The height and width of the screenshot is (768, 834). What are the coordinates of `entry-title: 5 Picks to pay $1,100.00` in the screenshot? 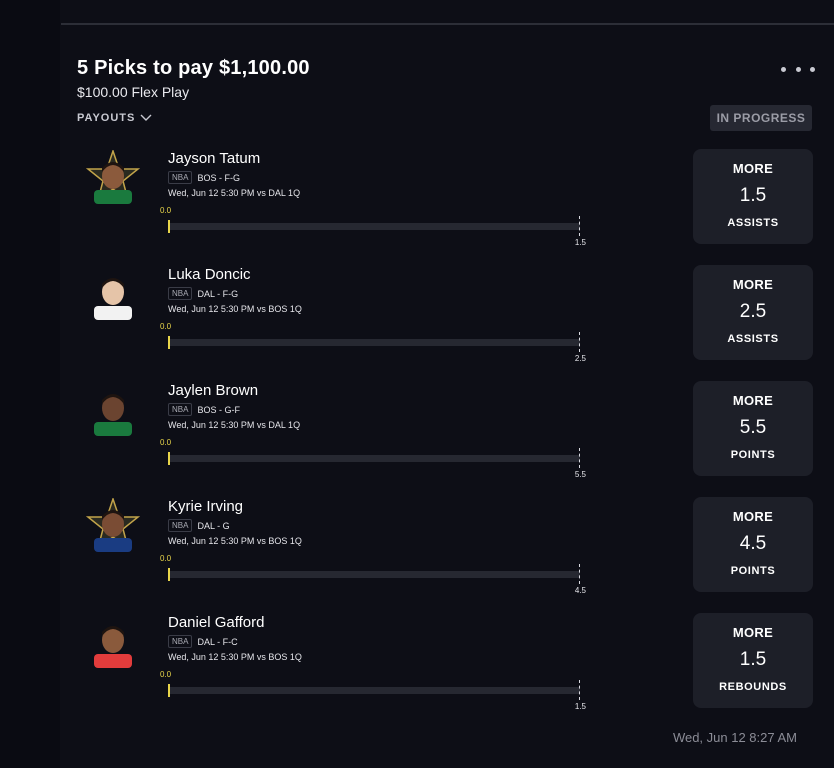 It's located at (193, 68).